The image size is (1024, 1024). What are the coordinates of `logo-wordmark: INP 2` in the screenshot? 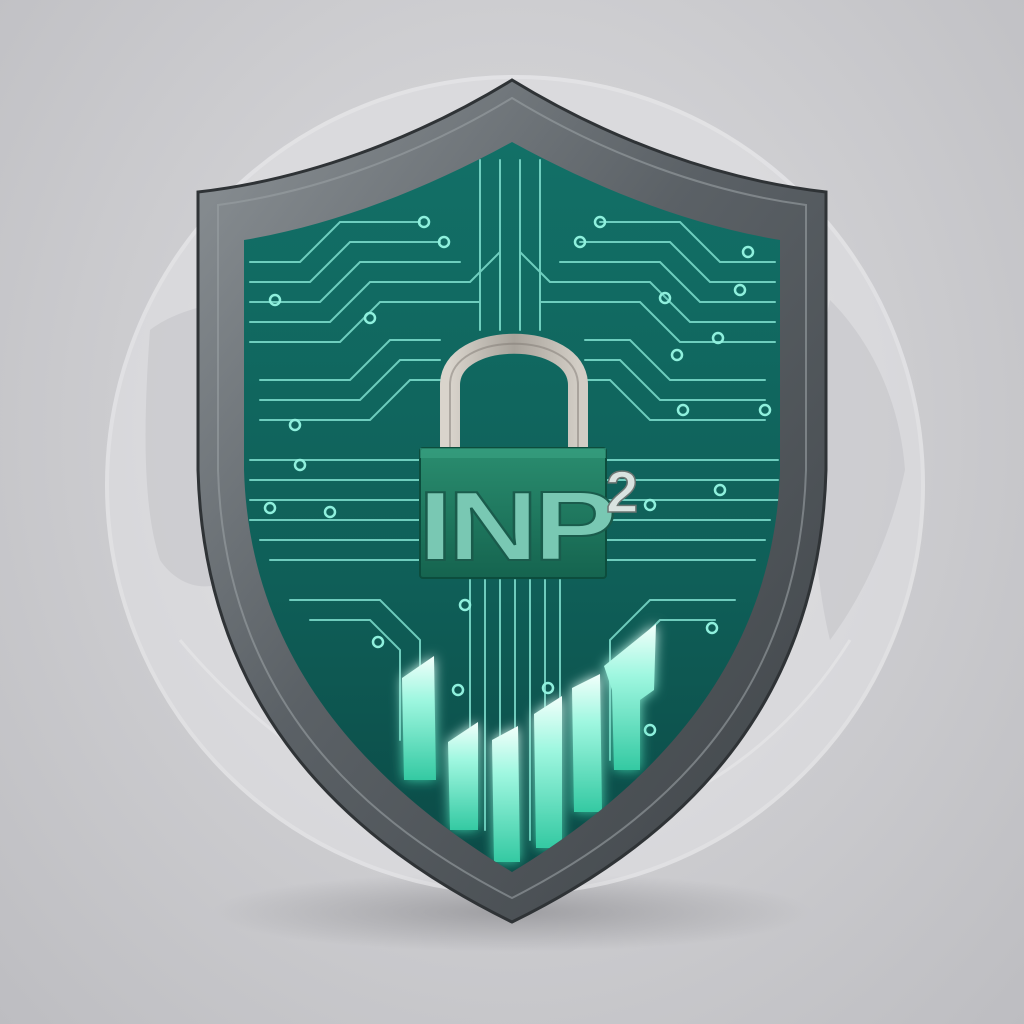 It's located at (528, 520).